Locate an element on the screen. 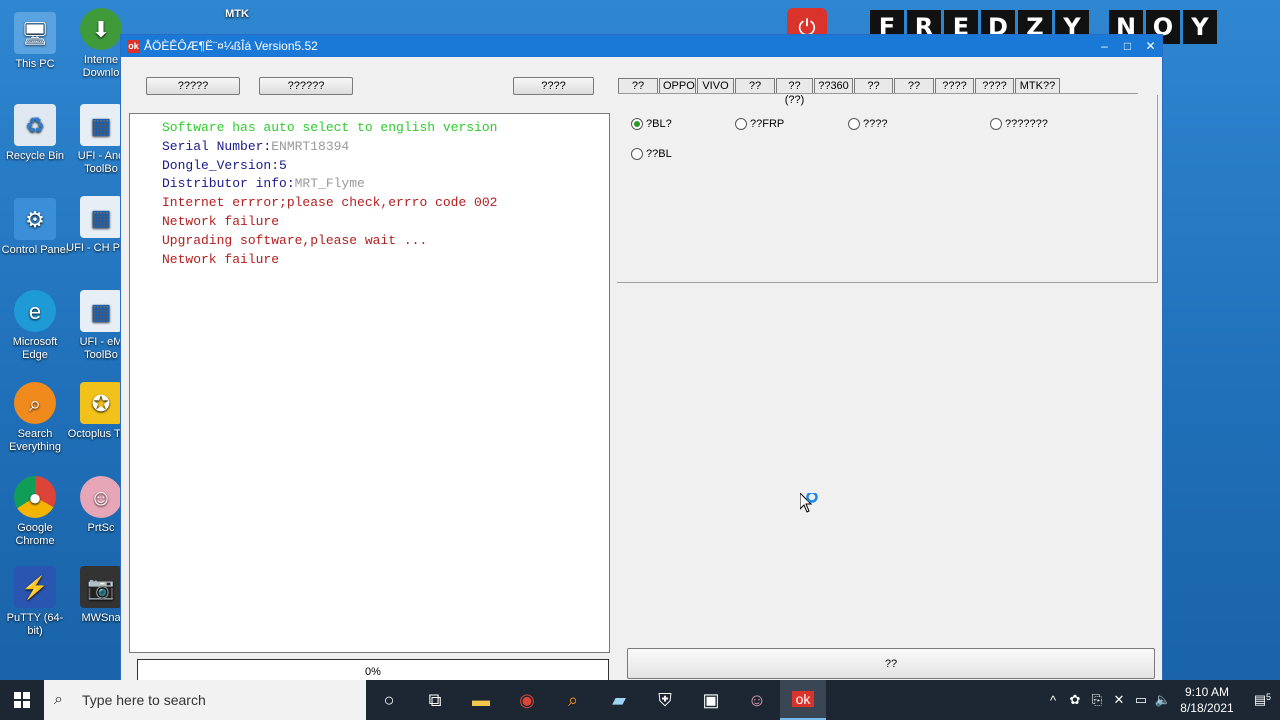 This screenshot has height=720, width=1280. radio-option-4: ??????? is located at coordinates (1019, 124).